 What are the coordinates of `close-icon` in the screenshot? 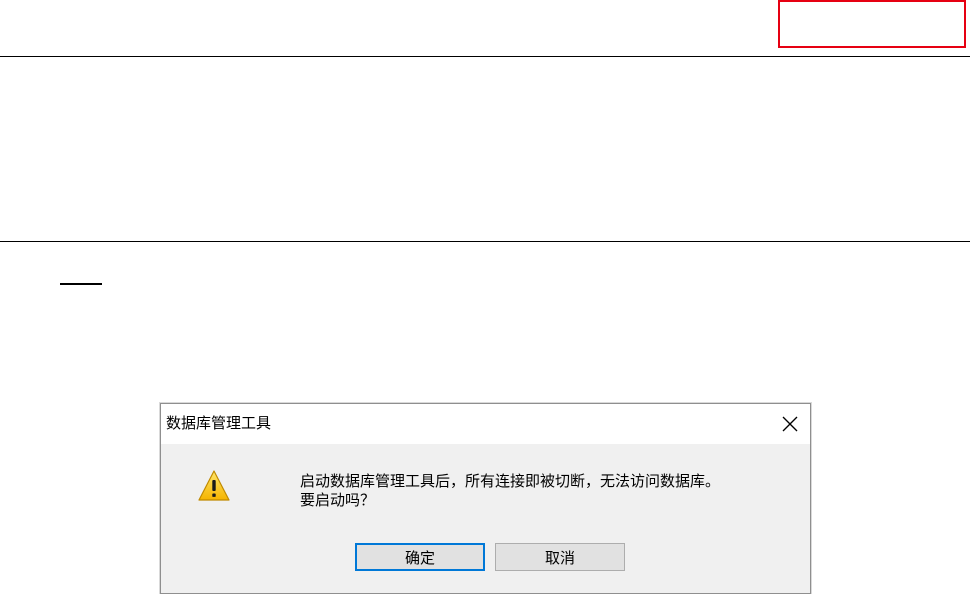 It's located at (790, 424).